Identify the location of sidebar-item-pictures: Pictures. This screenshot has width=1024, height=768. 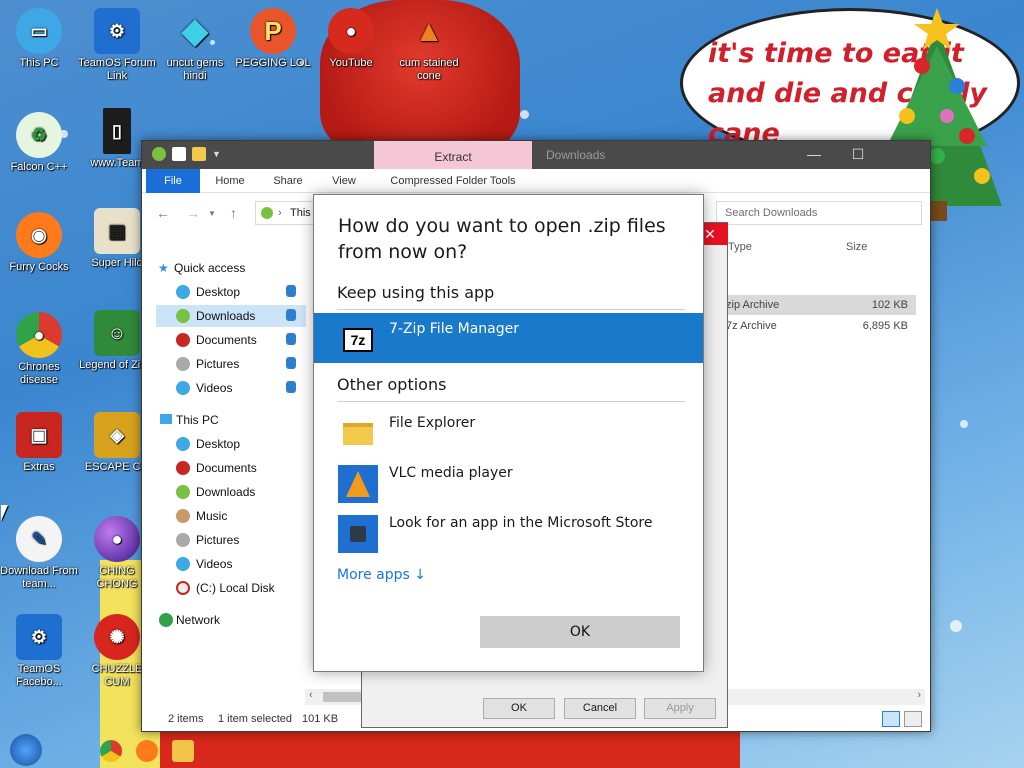
(231, 364).